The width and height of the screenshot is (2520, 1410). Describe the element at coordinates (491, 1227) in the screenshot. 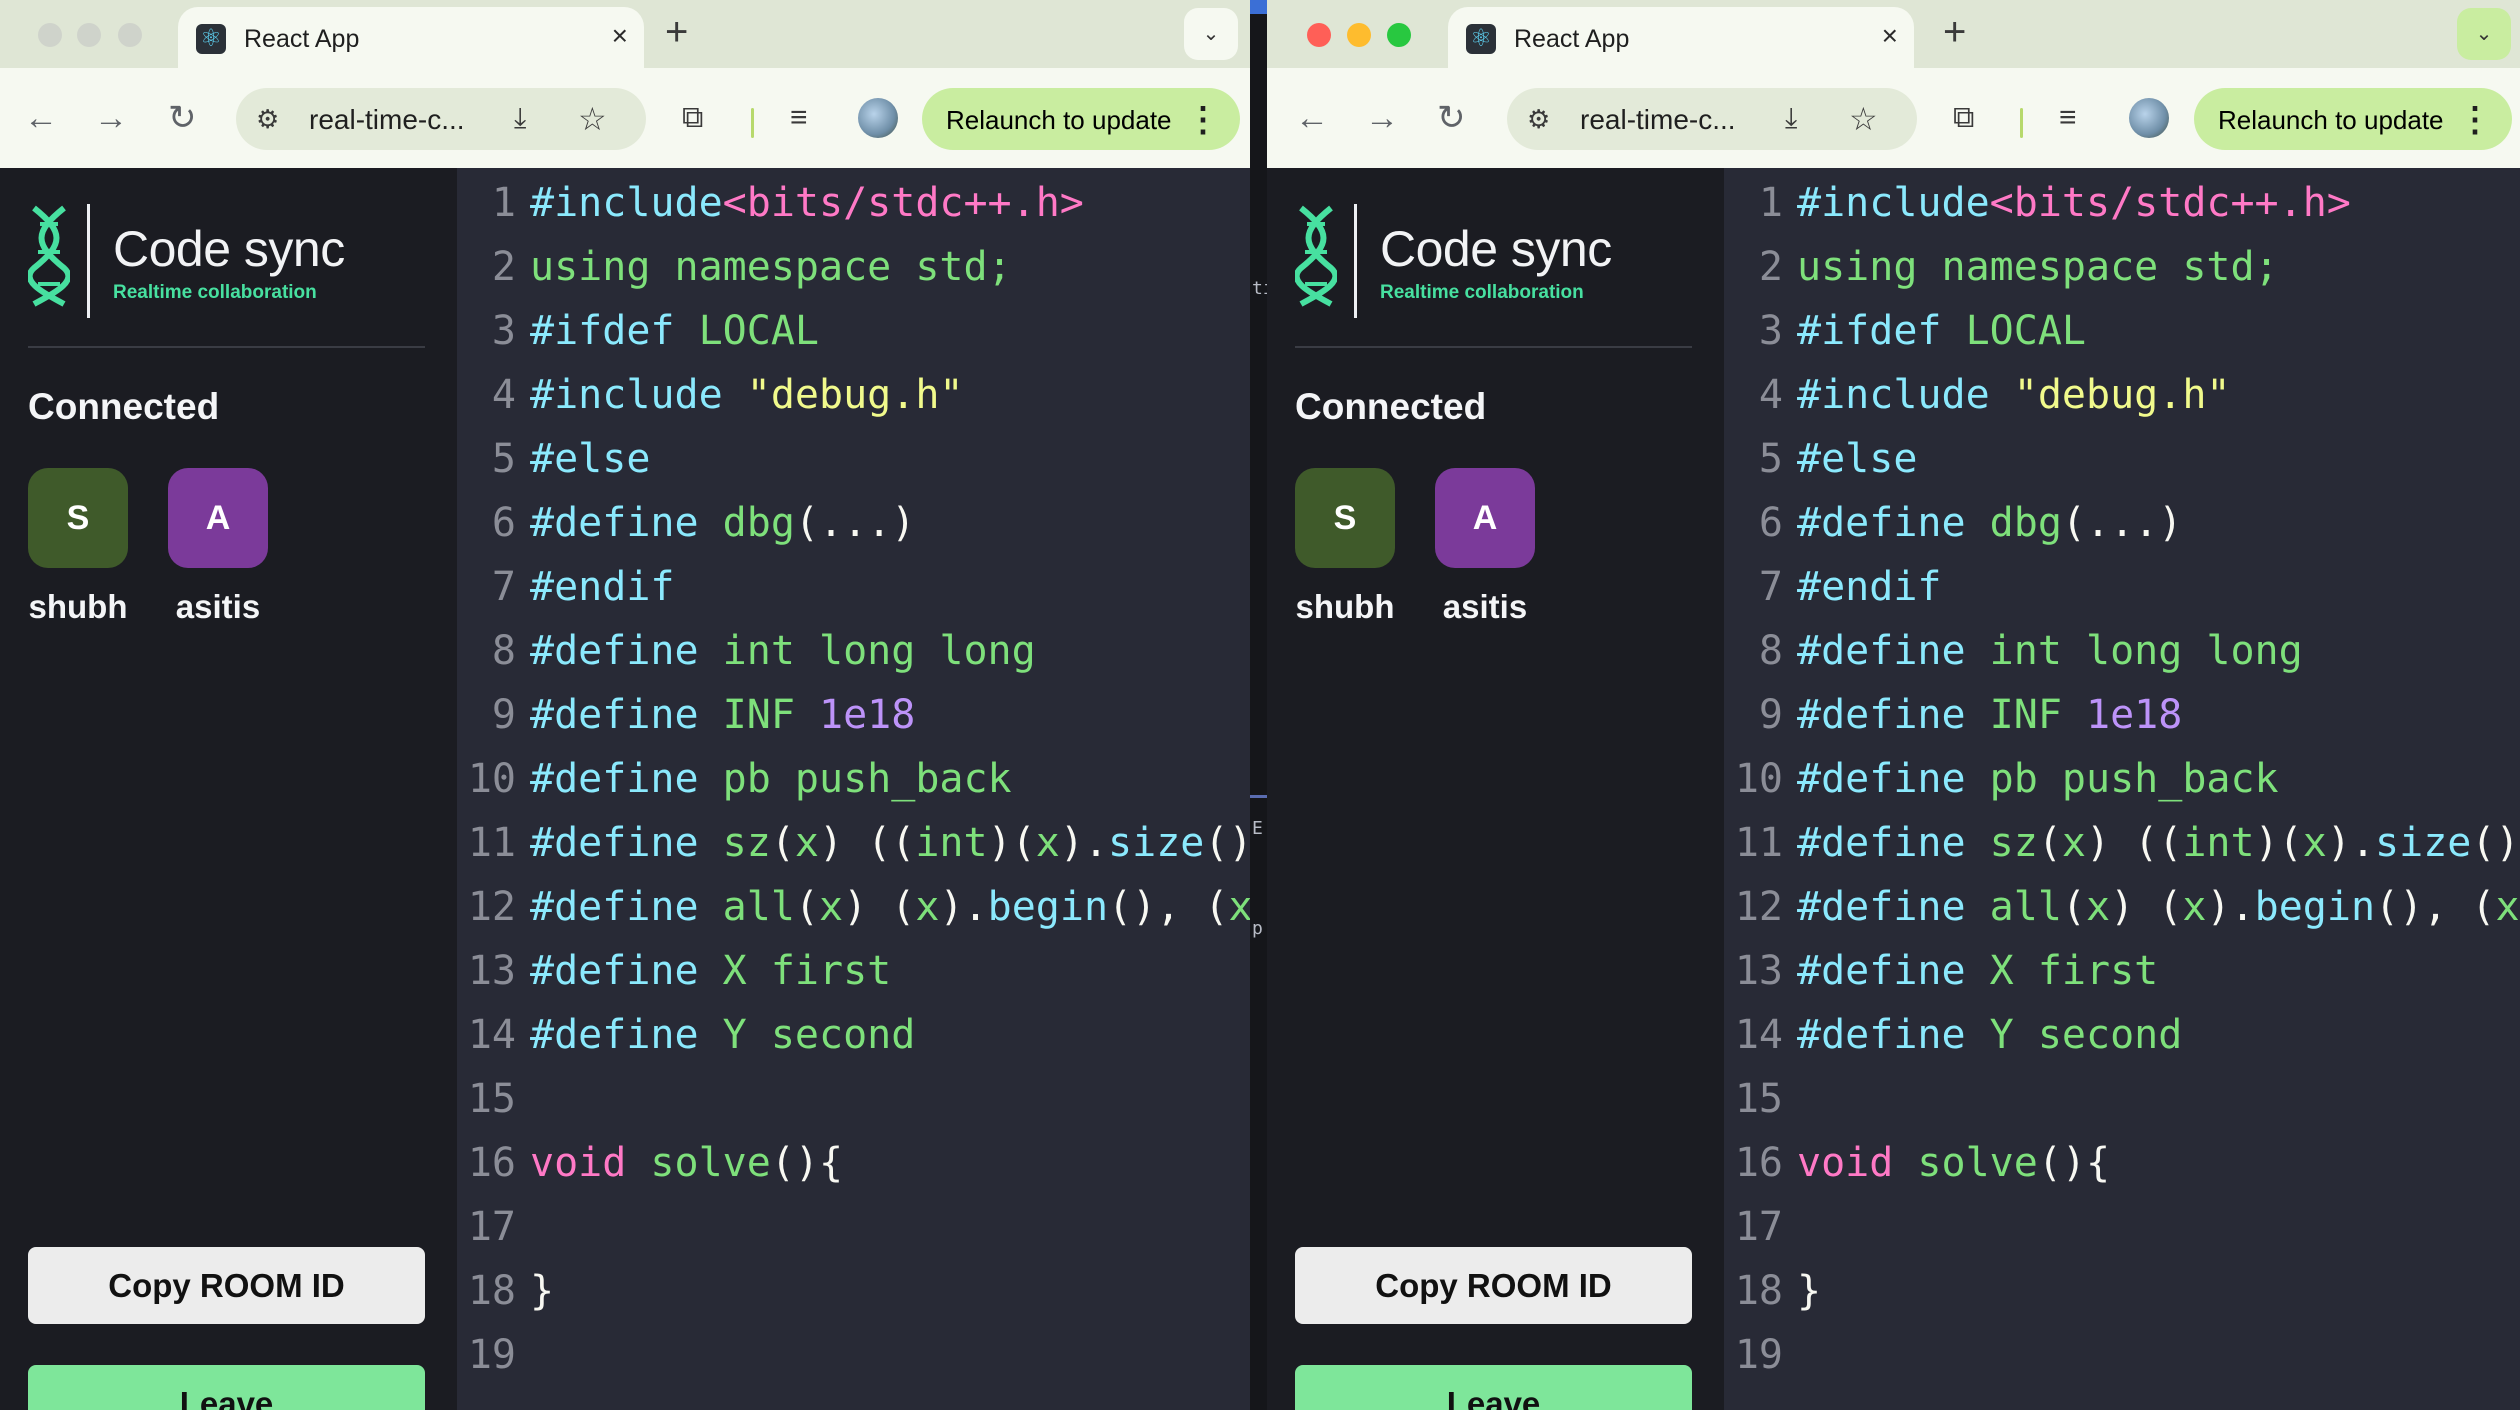

I see `line-number: 17` at that location.